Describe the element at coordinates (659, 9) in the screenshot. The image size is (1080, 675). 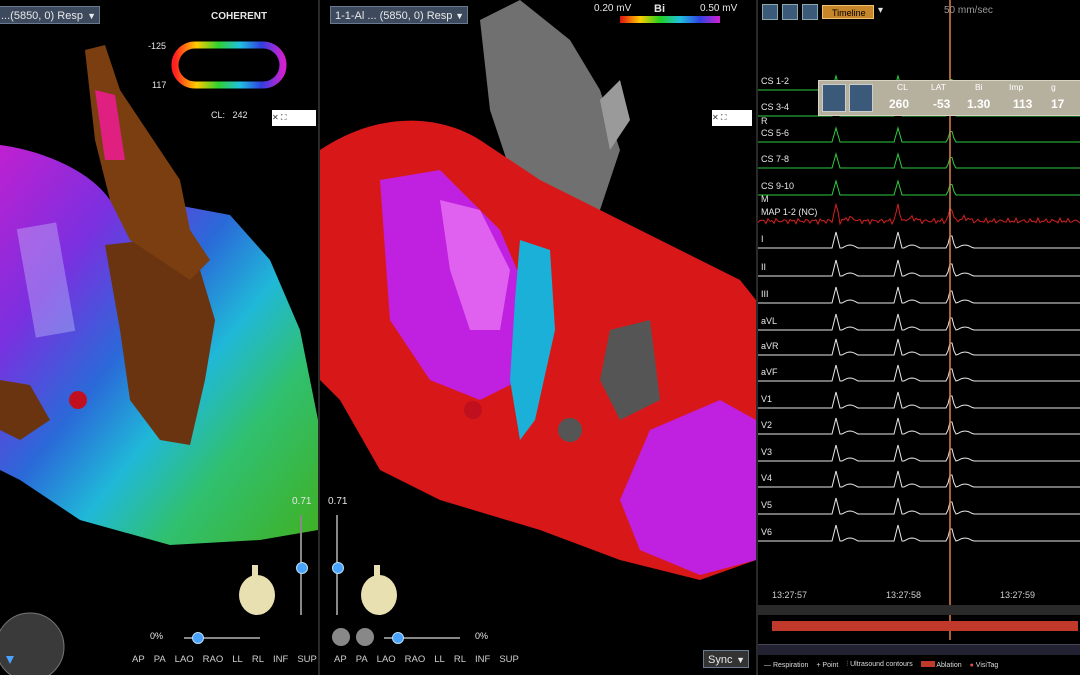
I see `bi-label: Bi` at that location.